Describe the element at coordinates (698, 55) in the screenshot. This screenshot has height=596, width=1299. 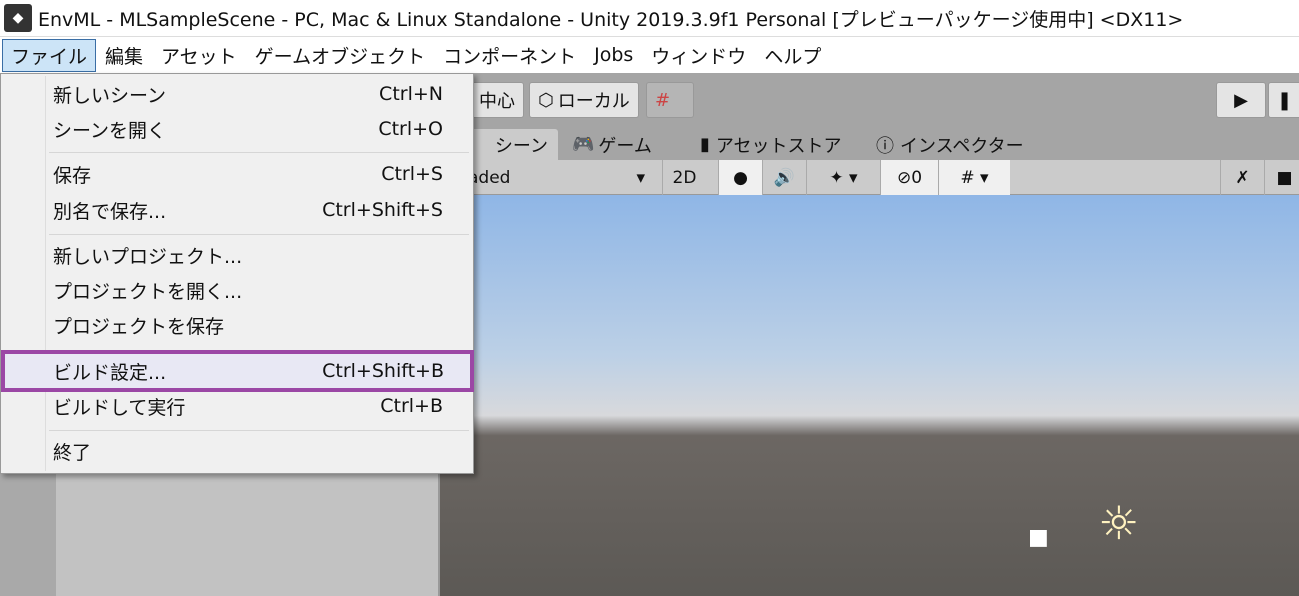
I see `menu-window: ウィンドウ` at that location.